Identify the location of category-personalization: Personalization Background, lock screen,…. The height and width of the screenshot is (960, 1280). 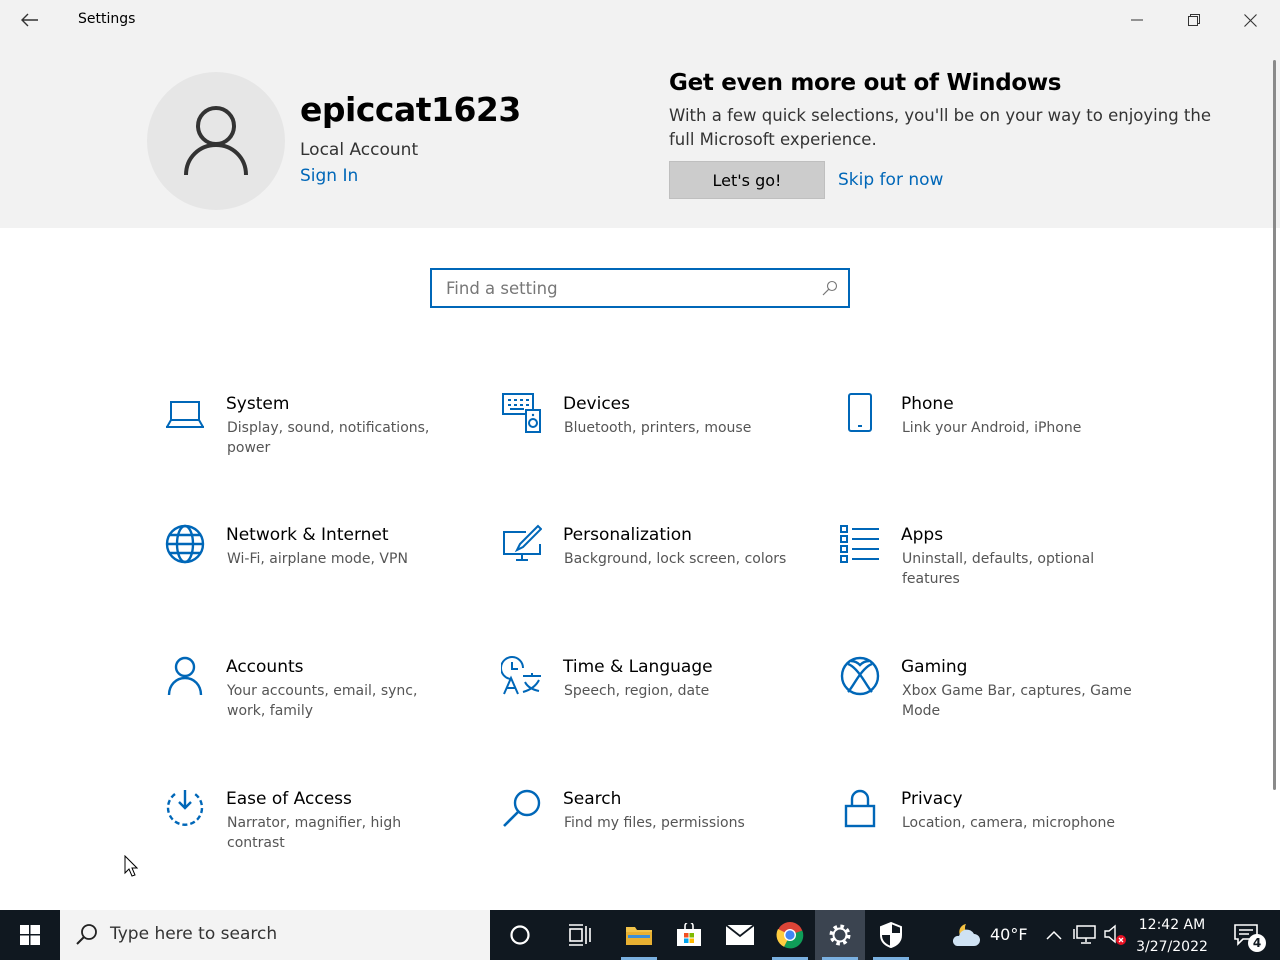
(651, 568).